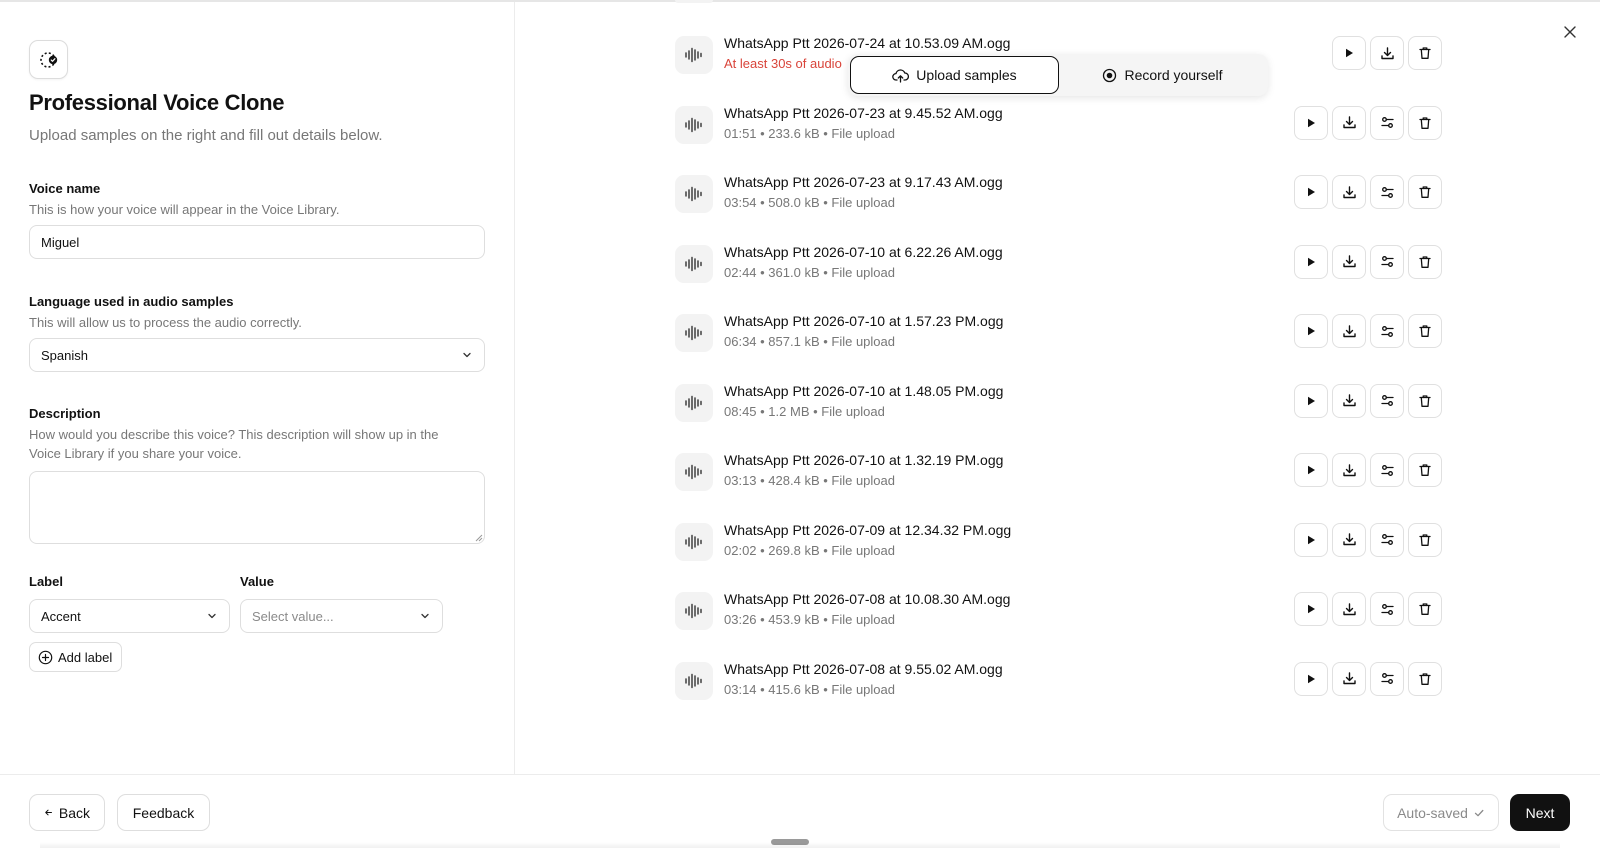 This screenshot has width=1600, height=848. What do you see at coordinates (257, 507) in the screenshot?
I see `description-textarea` at bounding box center [257, 507].